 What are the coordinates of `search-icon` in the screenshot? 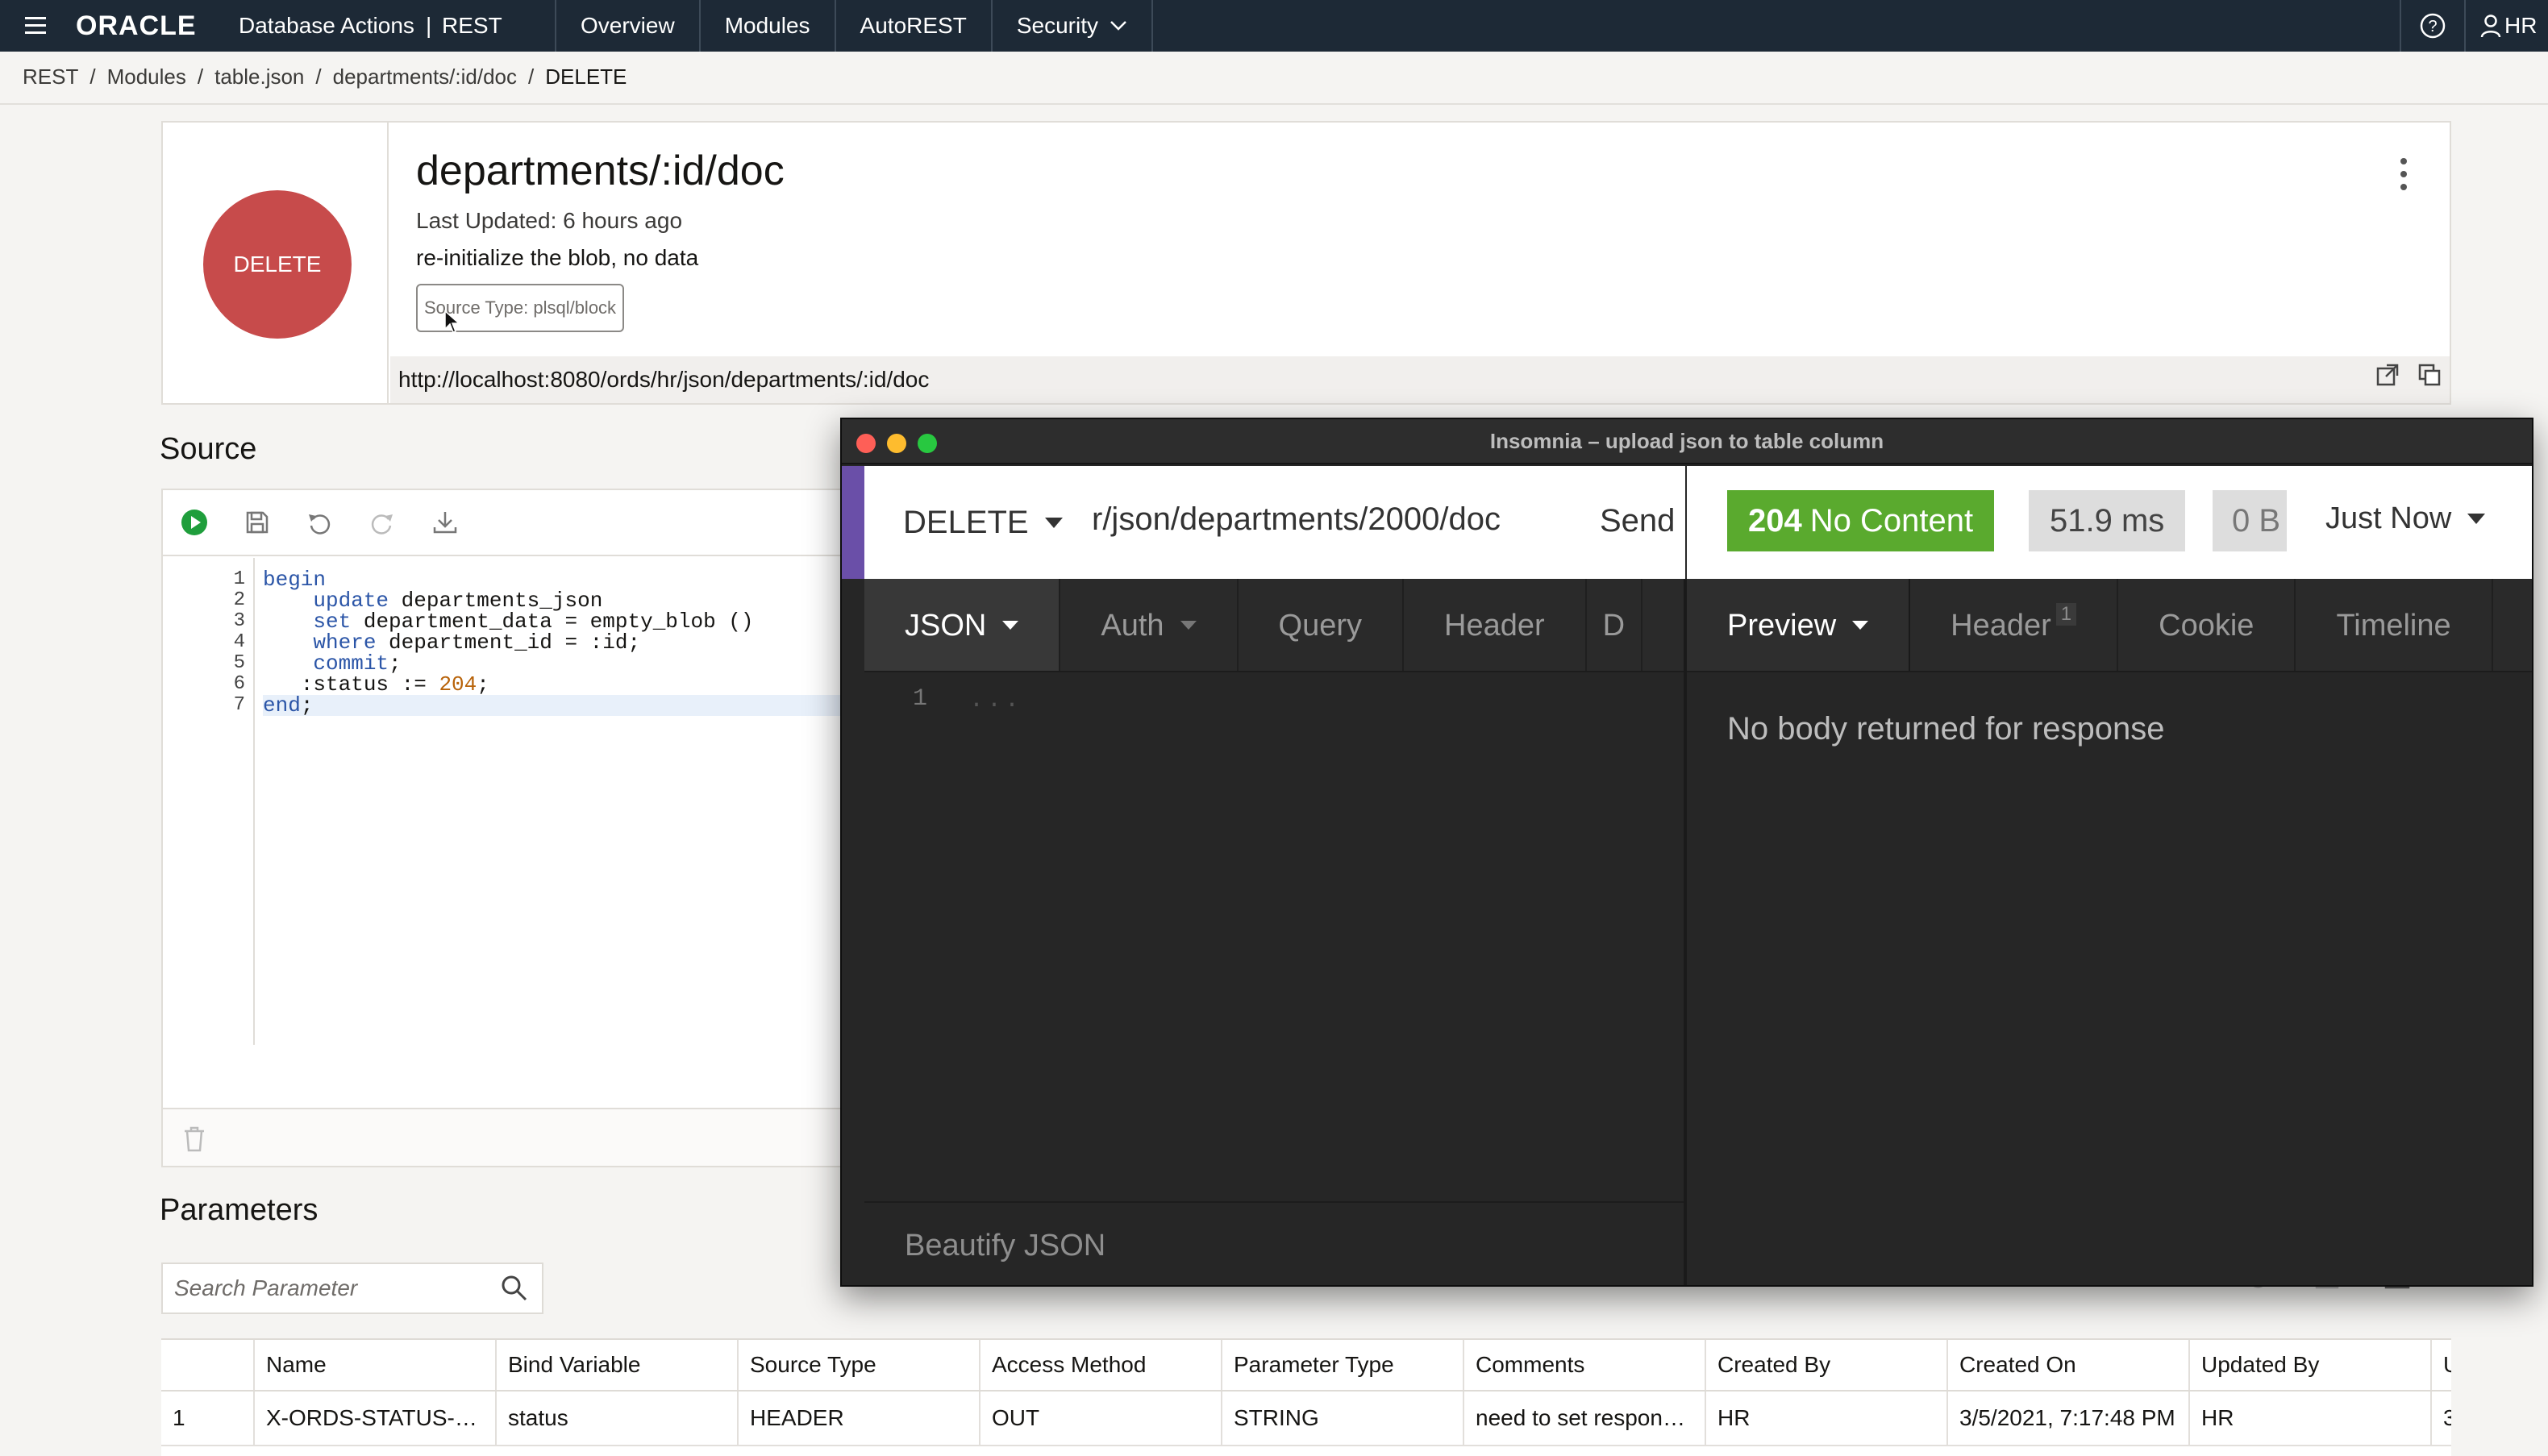 It's located at (514, 1288).